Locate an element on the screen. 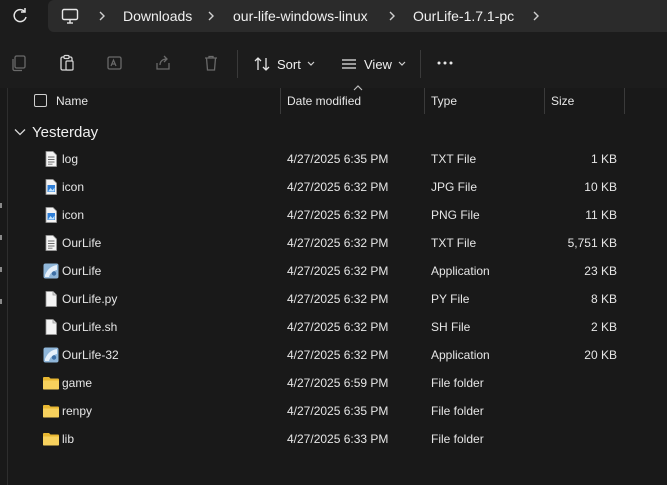 This screenshot has width=667, height=485. file-row: OurLife.py 4/27/2025 6:32 PM PY File 8 KB is located at coordinates (337, 299).